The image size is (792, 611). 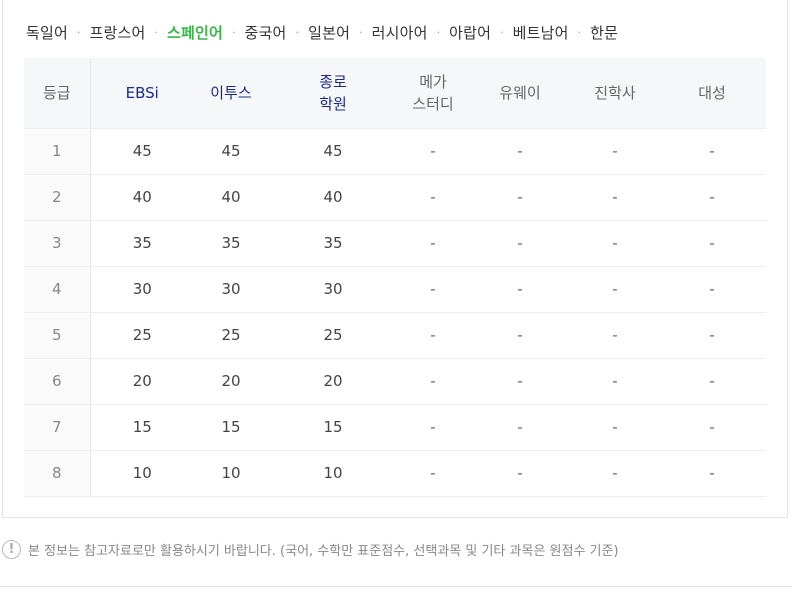 I want to click on cell-grade: 2, so click(x=57, y=197).